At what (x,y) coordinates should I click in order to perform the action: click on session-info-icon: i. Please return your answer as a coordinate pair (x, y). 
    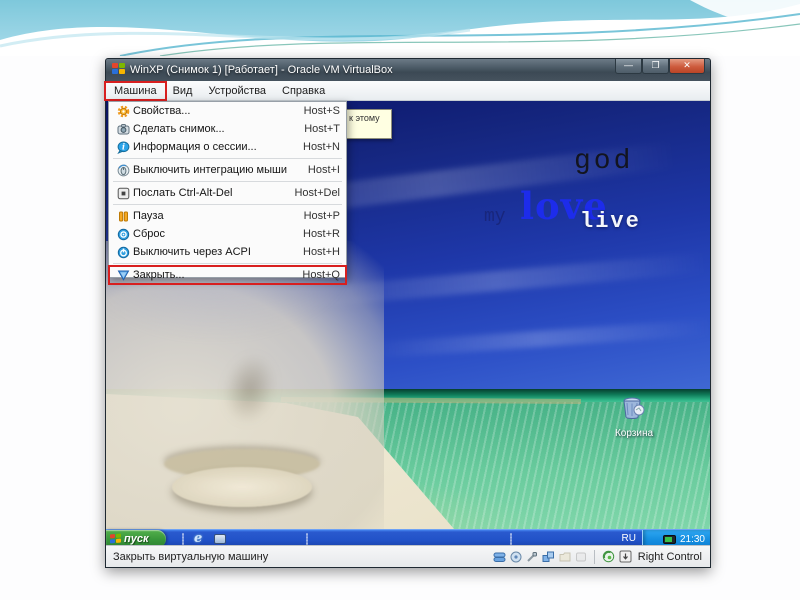
    Looking at the image, I should click on (123, 147).